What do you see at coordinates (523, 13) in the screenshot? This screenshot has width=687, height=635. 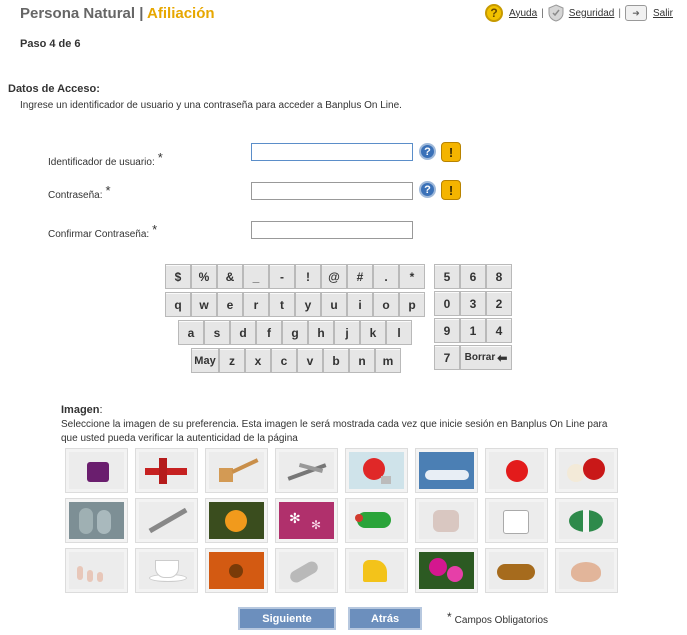 I see `help-link: Ayuda` at bounding box center [523, 13].